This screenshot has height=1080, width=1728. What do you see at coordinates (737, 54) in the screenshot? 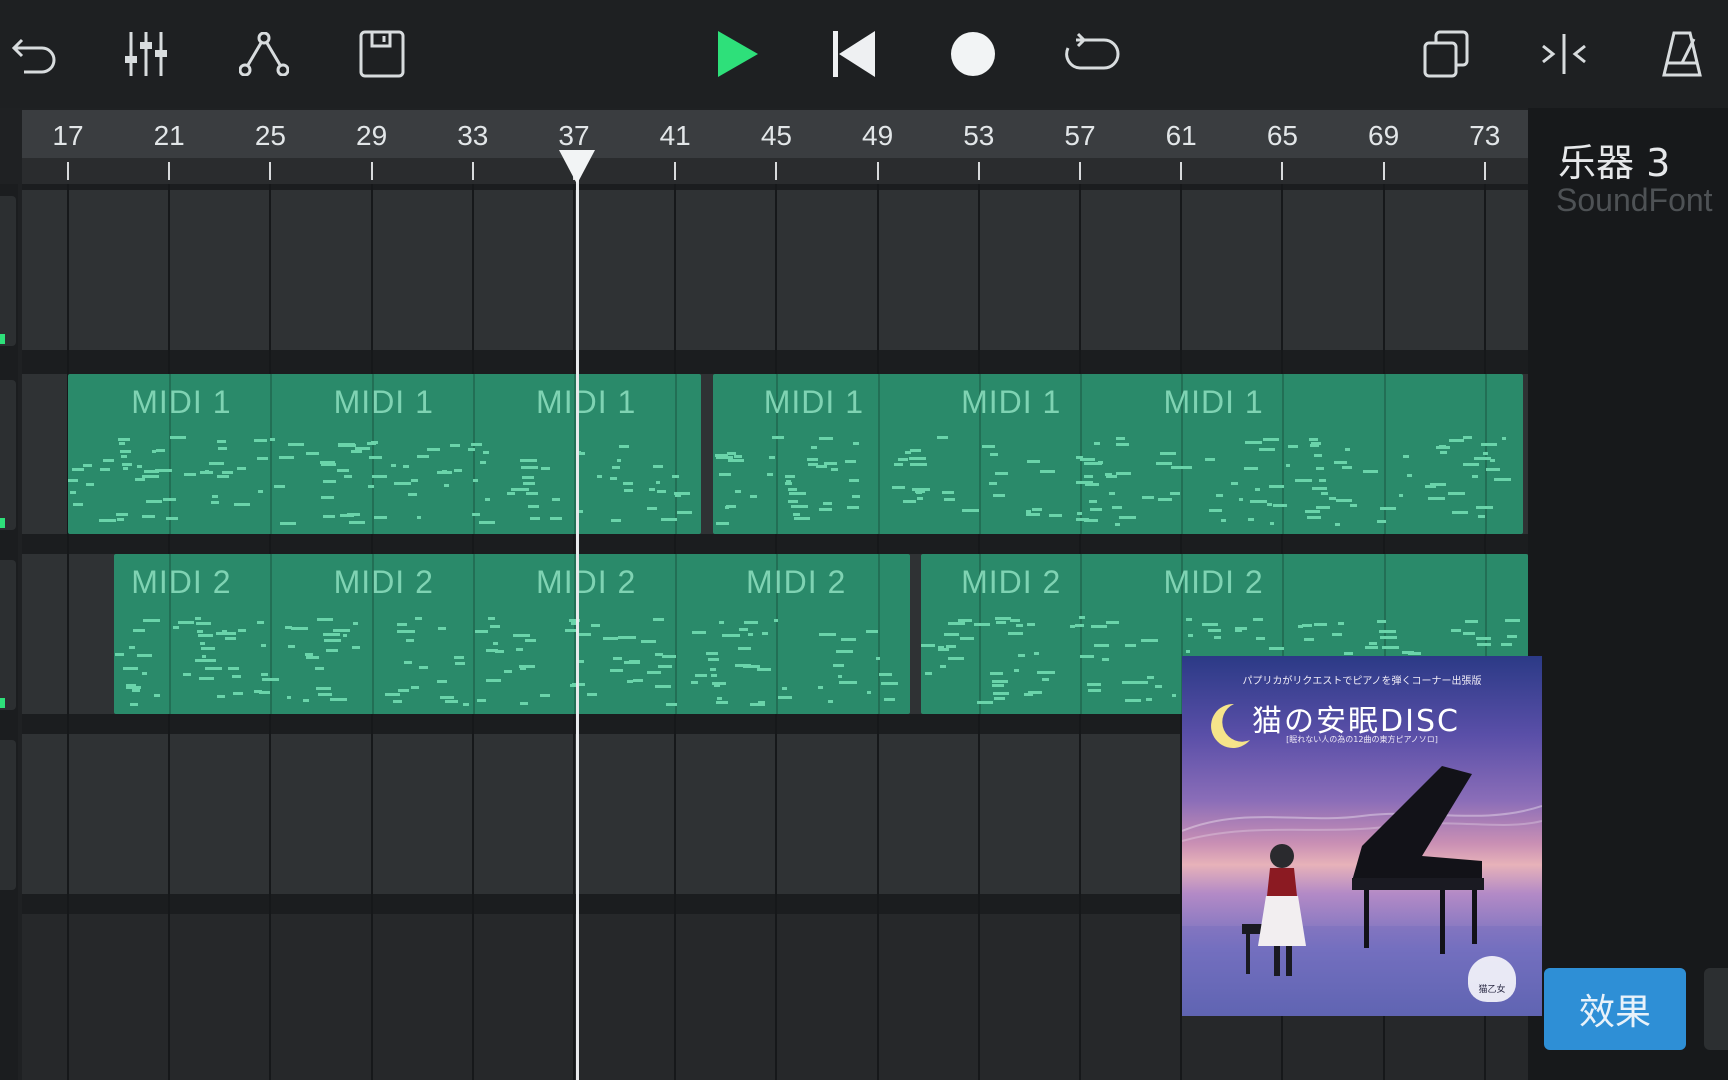
I see `play-button` at bounding box center [737, 54].